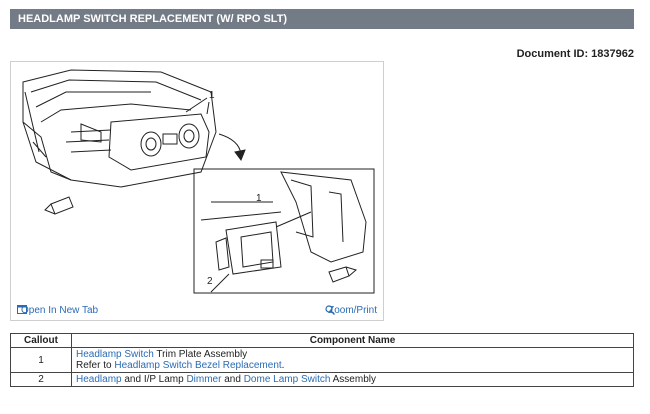  What do you see at coordinates (322, 19) in the screenshot?
I see `page-title: HEADLAMP SWITCH REPLACEMENT (W/ RPO SLT)` at bounding box center [322, 19].